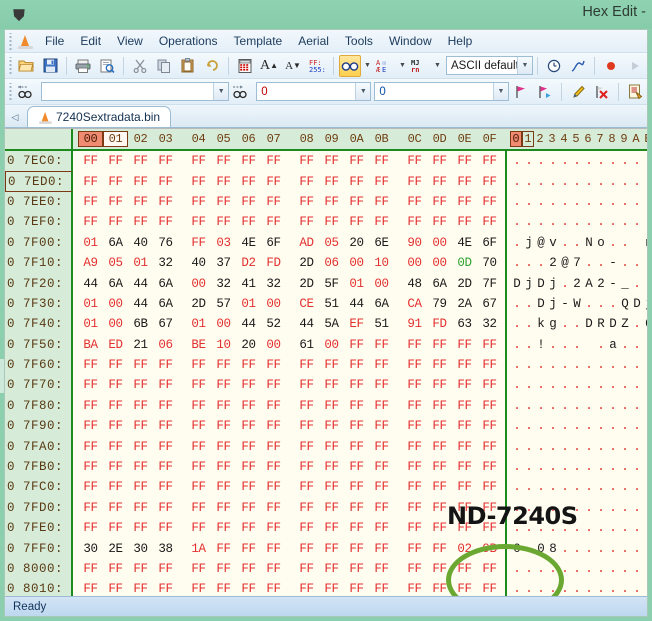  What do you see at coordinates (589, 243) in the screenshot?
I see `ascii-char: N` at bounding box center [589, 243].